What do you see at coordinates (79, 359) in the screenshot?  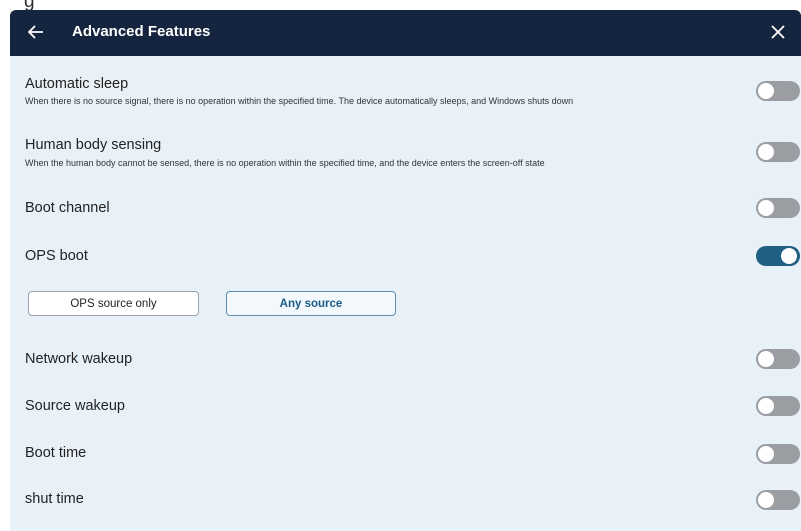 I see `setting-label-network-wakeup: Network wakeup` at bounding box center [79, 359].